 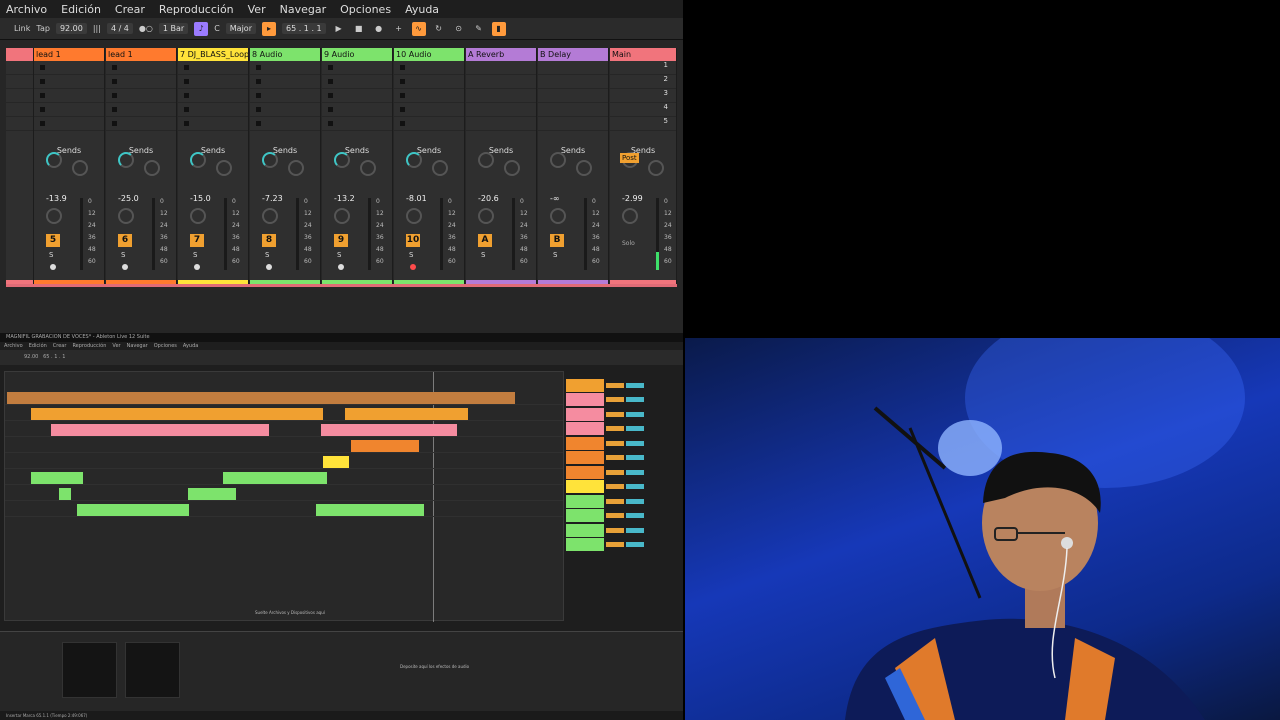 I want to click on scene-number: 2, so click(x=666, y=79).